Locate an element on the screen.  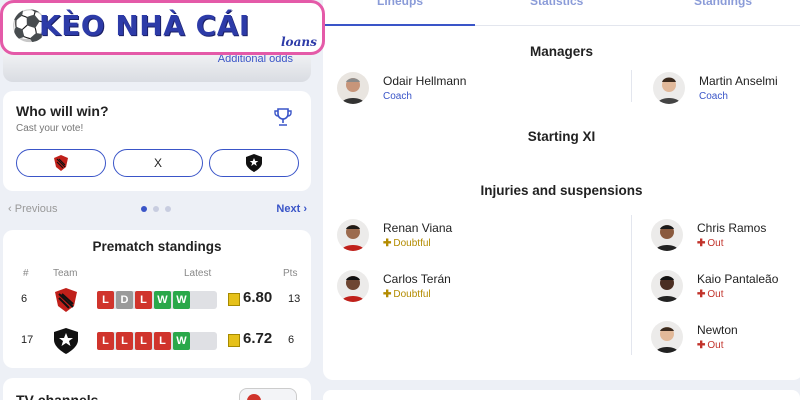
col-pts-header: Pts is located at coordinates (290, 273).